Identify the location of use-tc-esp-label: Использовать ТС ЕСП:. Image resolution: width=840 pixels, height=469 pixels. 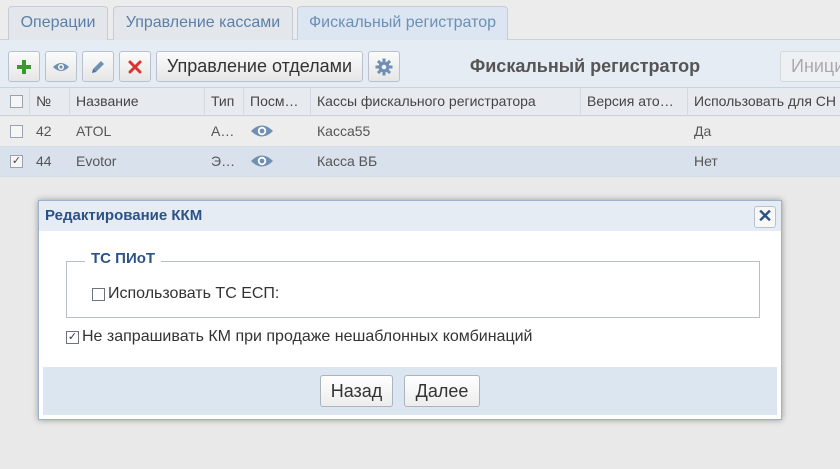
(194, 293).